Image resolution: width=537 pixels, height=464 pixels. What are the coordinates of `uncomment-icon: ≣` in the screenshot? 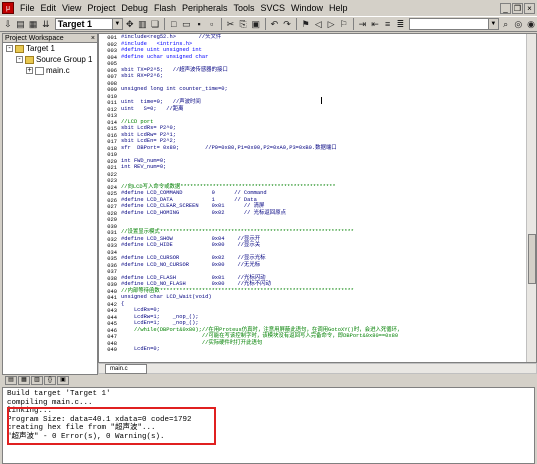 It's located at (401, 24).